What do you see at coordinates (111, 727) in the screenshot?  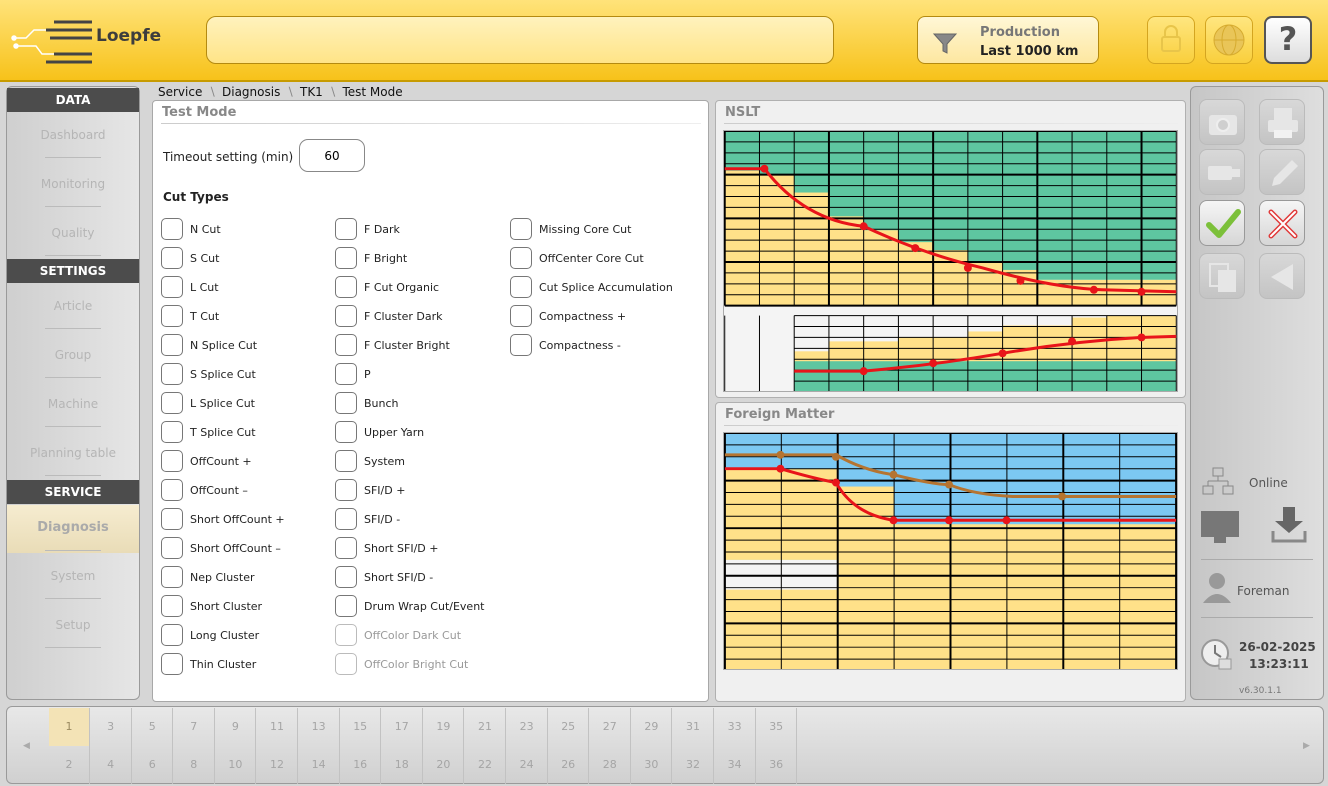 I see `spindle-3: 3` at bounding box center [111, 727].